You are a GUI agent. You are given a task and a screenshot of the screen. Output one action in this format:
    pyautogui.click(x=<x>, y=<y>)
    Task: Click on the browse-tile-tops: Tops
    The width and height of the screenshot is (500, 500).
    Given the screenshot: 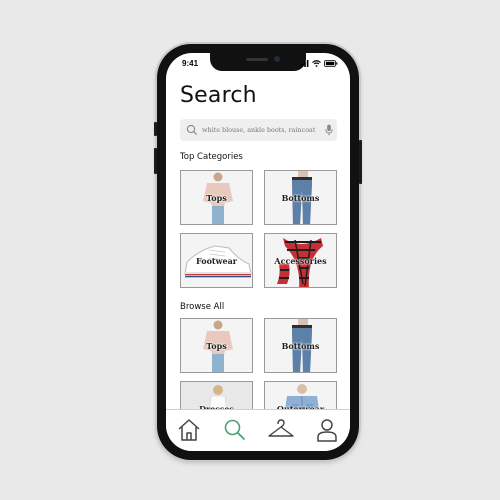 What is the action you would take?
    pyautogui.click(x=216, y=345)
    